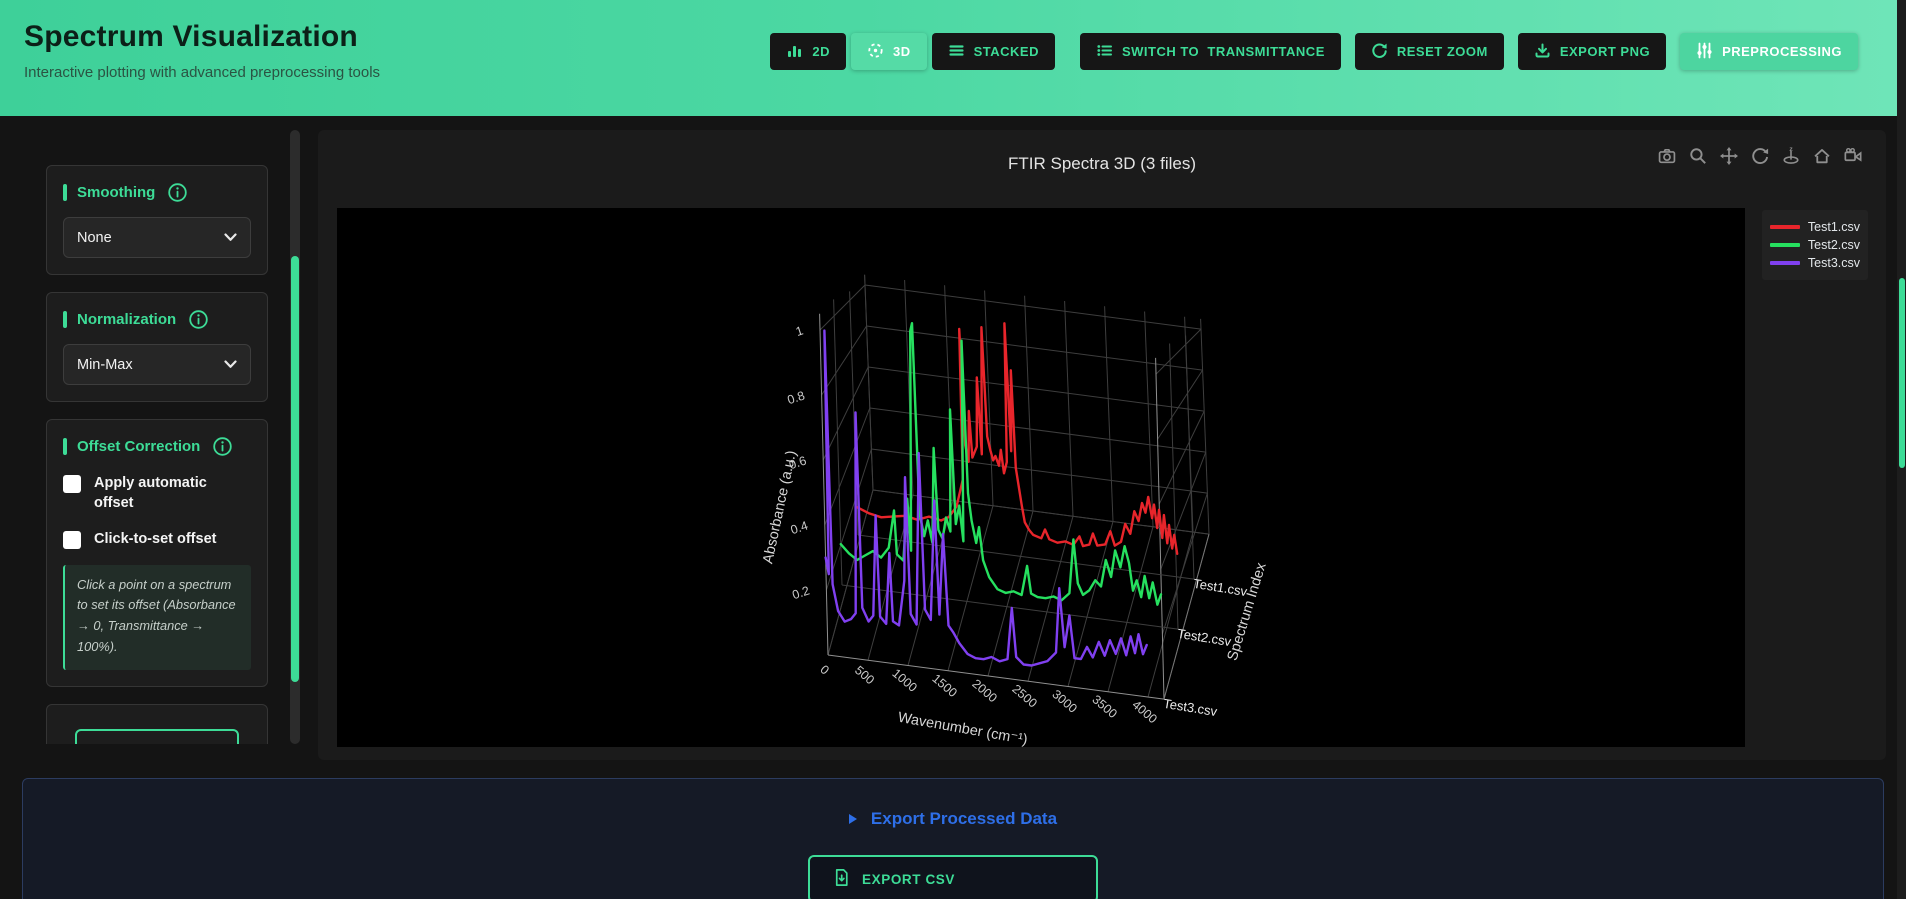  Describe the element at coordinates (963, 728) in the screenshot. I see `svg-text: Wavenumber (cm⁻¹)` at that location.